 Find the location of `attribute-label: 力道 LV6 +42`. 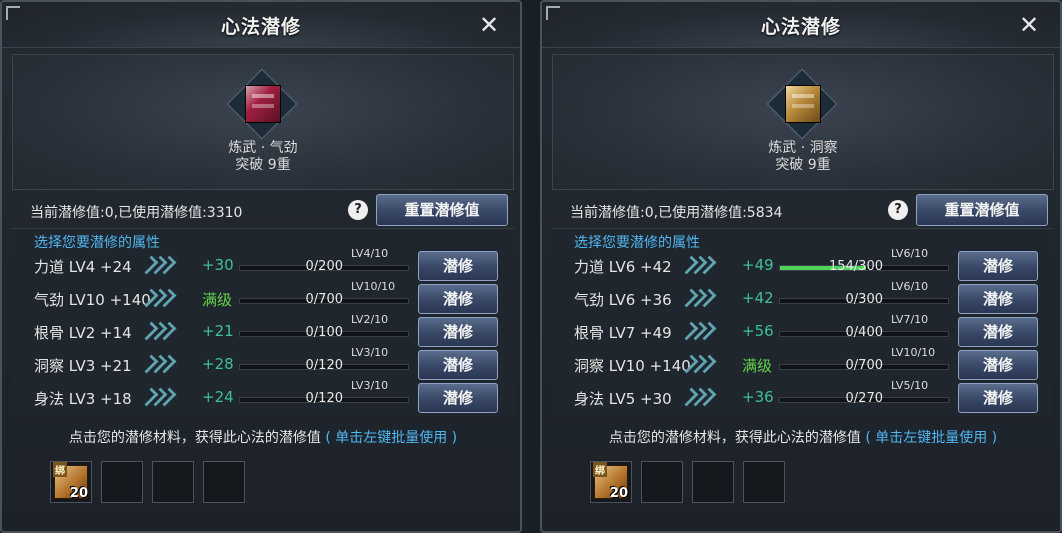

attribute-label: 力道 LV6 +42 is located at coordinates (623, 267).